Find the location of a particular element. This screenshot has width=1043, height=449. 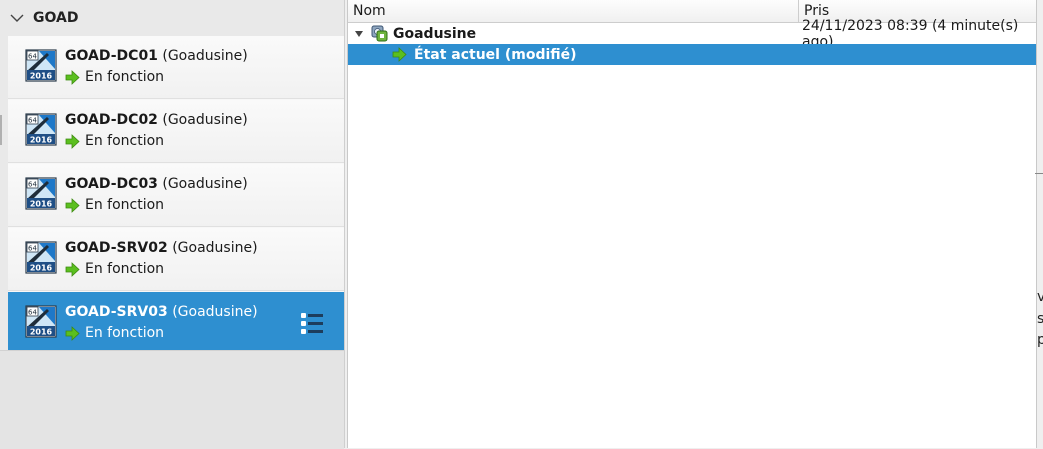

vm-name: GOAD-DC03 (Goadusine) is located at coordinates (156, 184).